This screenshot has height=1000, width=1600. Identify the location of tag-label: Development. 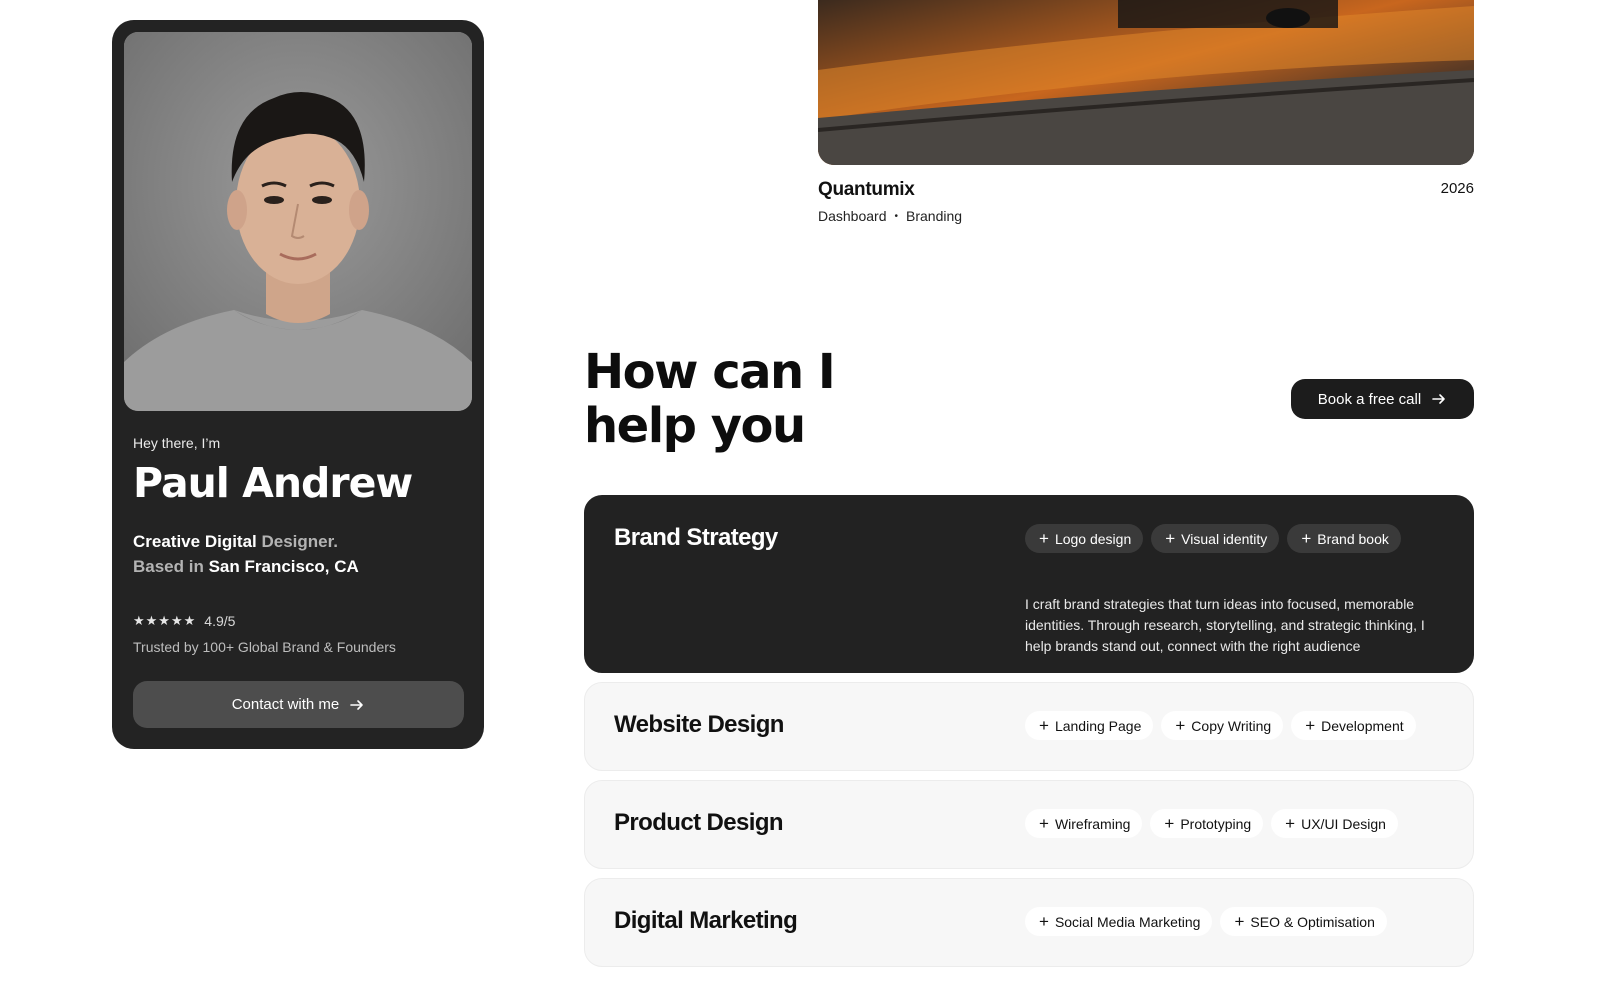
(1362, 725).